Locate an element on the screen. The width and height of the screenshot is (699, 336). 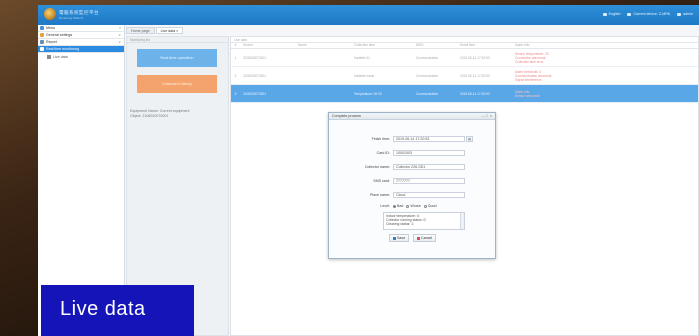
sms-card-input: 7777777 is located at coordinates (429, 181).